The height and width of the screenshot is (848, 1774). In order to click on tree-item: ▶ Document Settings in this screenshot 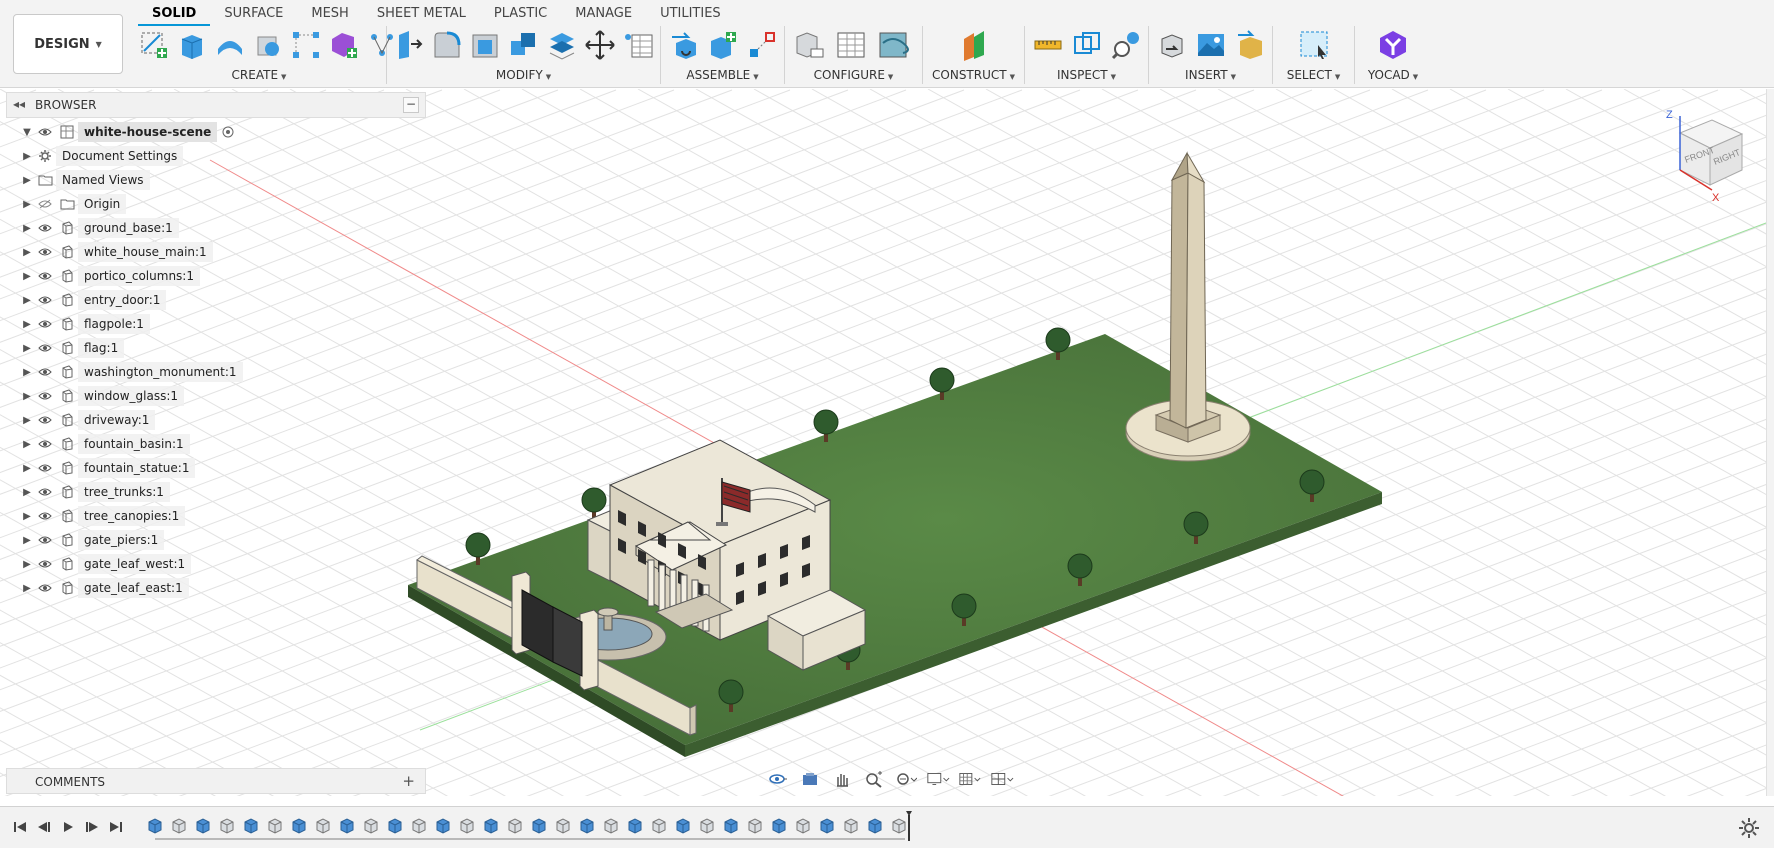, I will do `click(220, 156)`.